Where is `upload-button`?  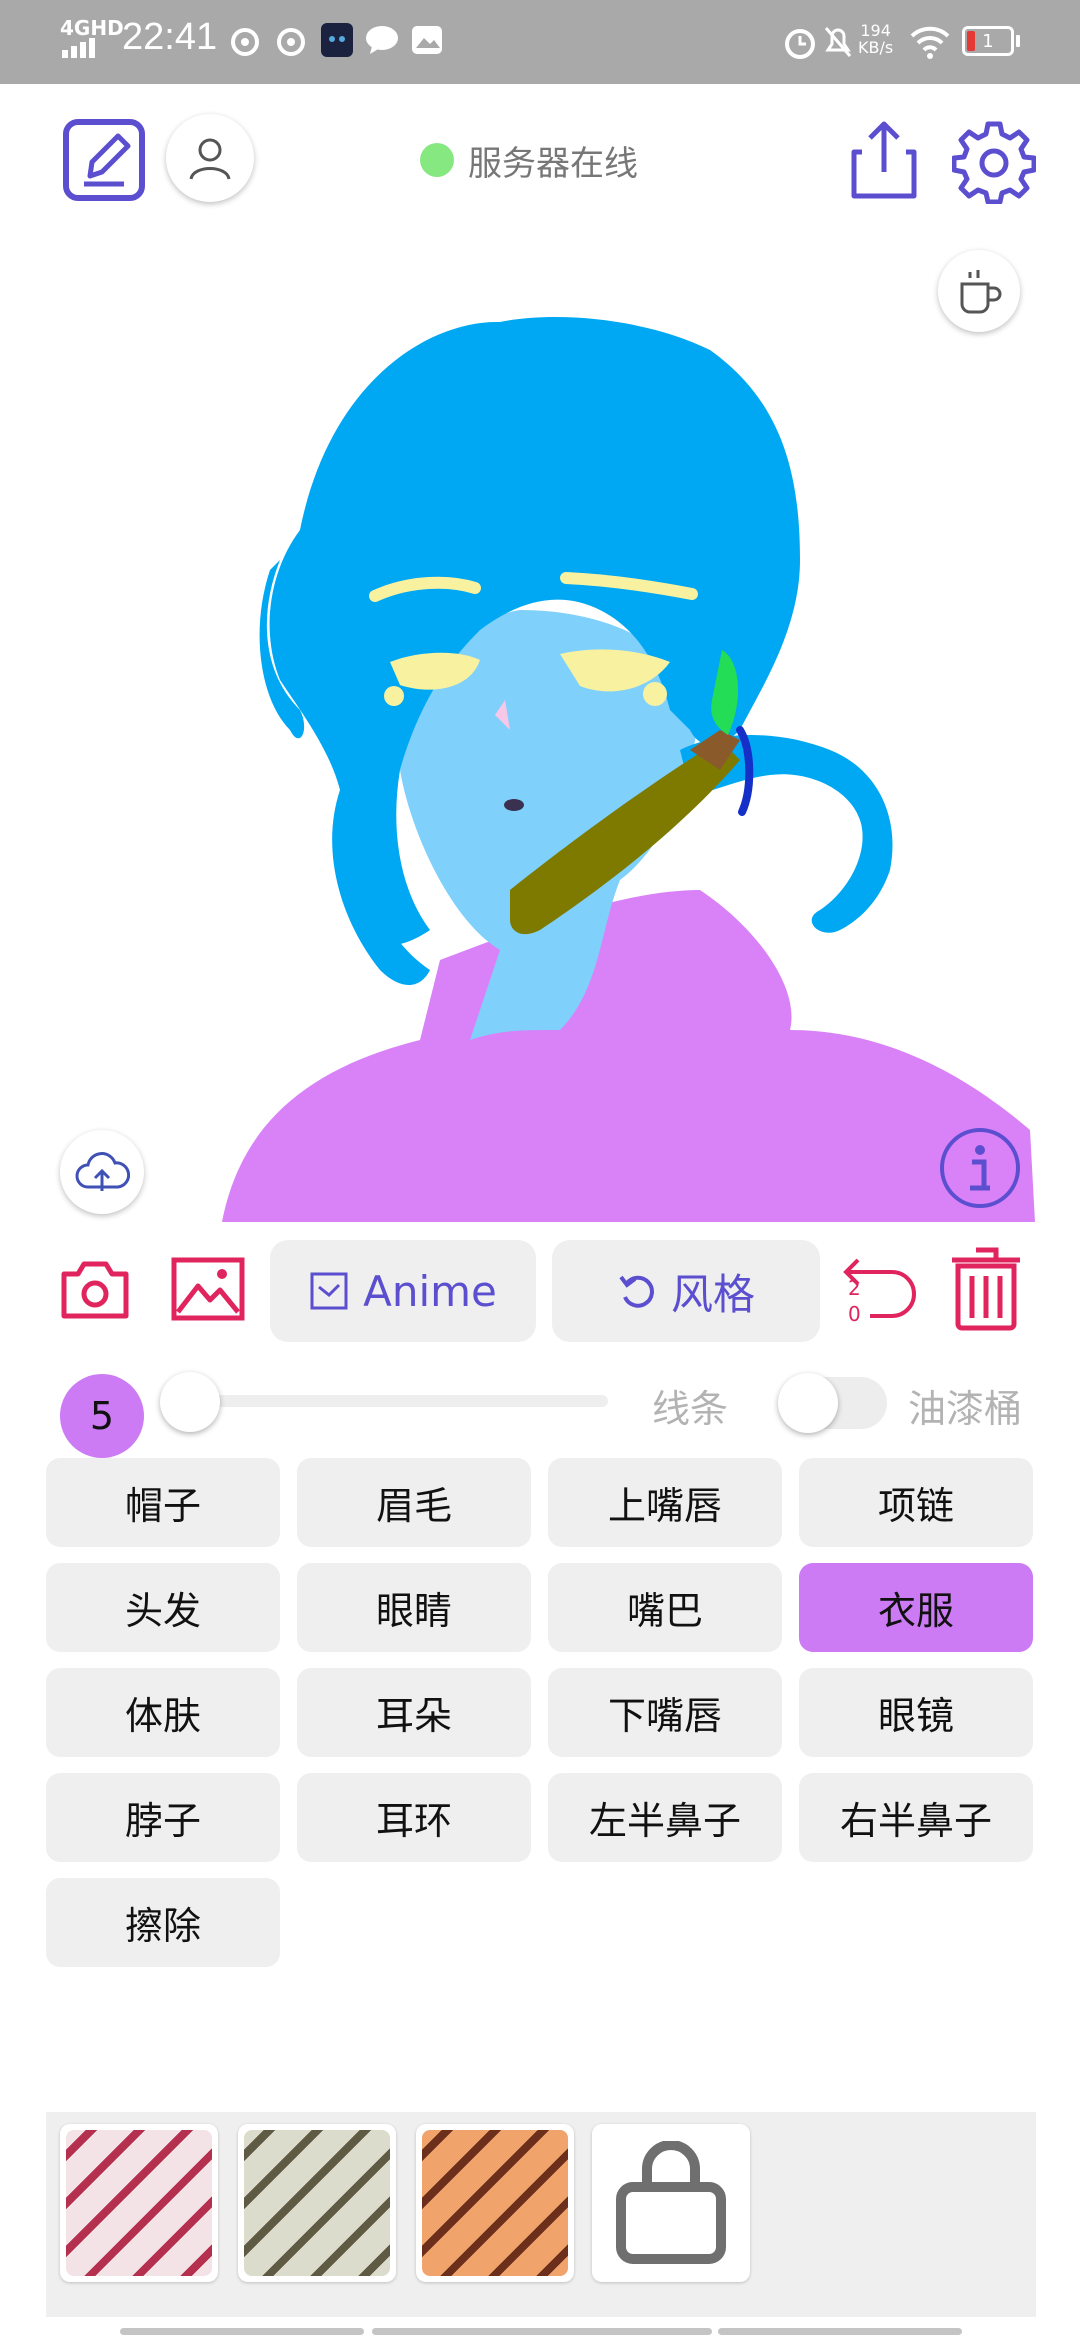 upload-button is located at coordinates (102, 1172).